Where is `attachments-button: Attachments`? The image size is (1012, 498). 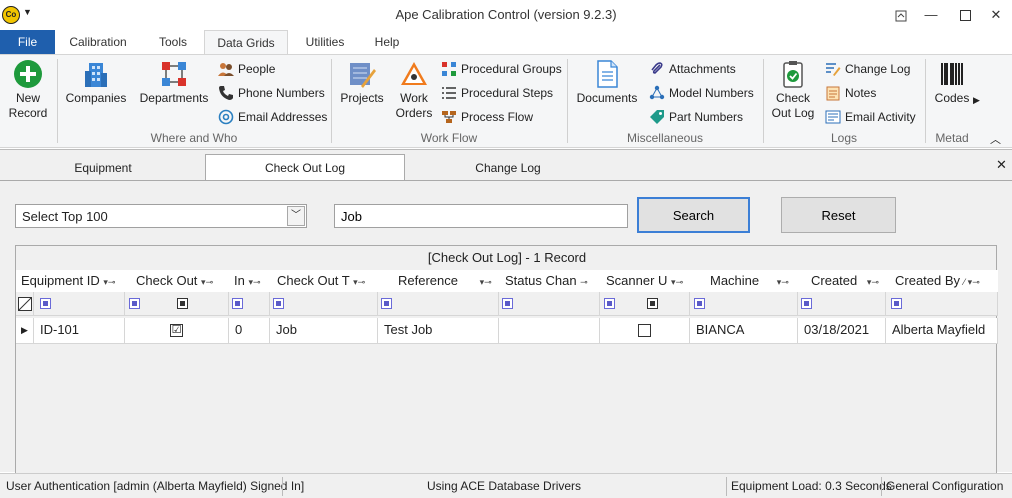 attachments-button: Attachments is located at coordinates (692, 69).